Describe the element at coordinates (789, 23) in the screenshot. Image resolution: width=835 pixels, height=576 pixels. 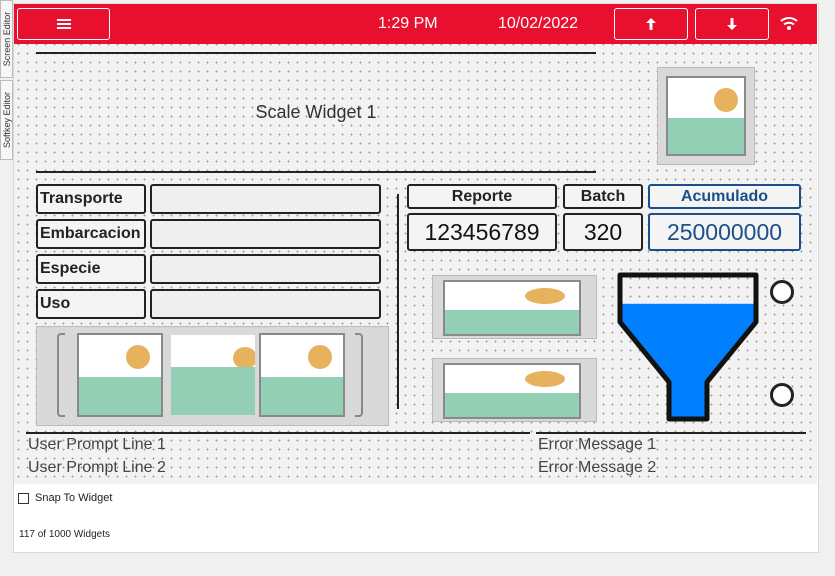
I see `wifi-icon` at that location.